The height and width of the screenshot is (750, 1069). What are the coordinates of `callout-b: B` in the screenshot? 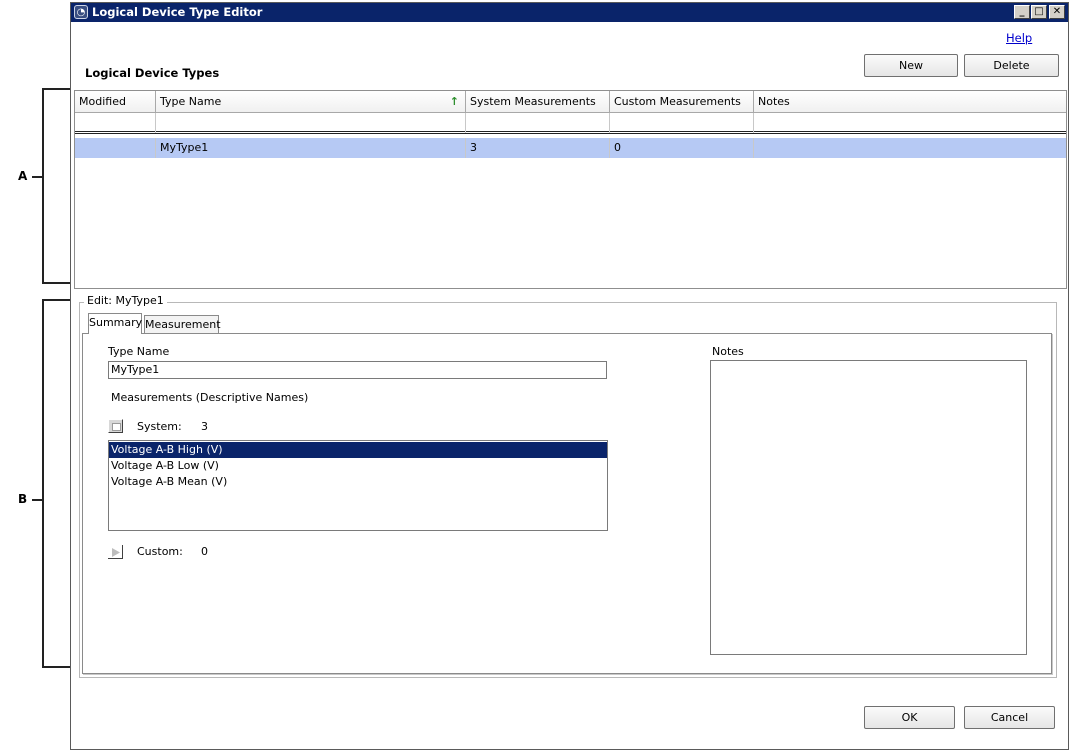 It's located at (23, 499).